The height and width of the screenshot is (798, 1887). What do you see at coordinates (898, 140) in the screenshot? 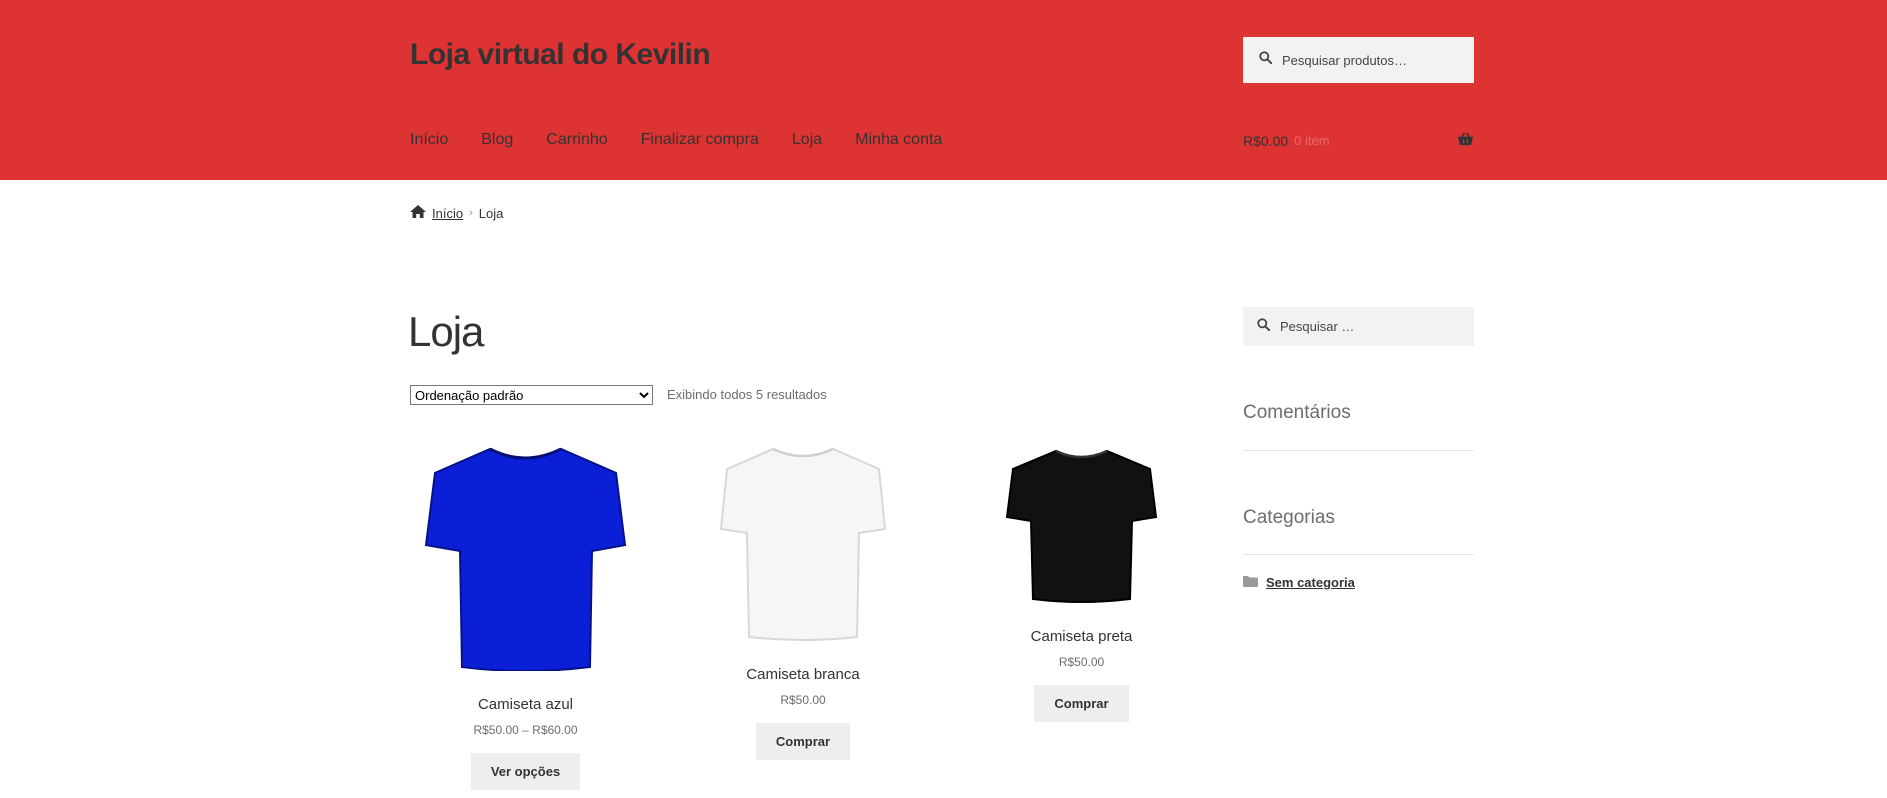
I see `nav-item-minha-conta: Minha conta` at bounding box center [898, 140].